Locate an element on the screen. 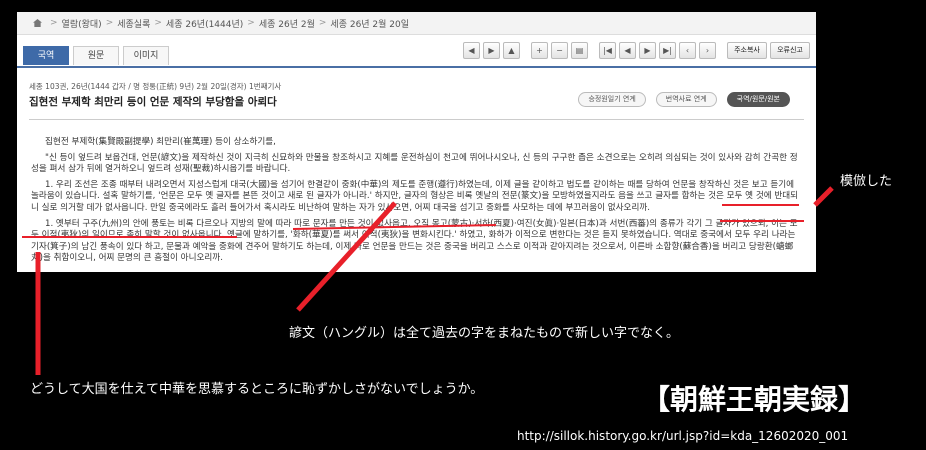 This screenshot has height=450, width=926. caption-hangul: 諺文（ハングル）は全て過去の字をまねたもので新しい字でなく。 is located at coordinates (484, 333).